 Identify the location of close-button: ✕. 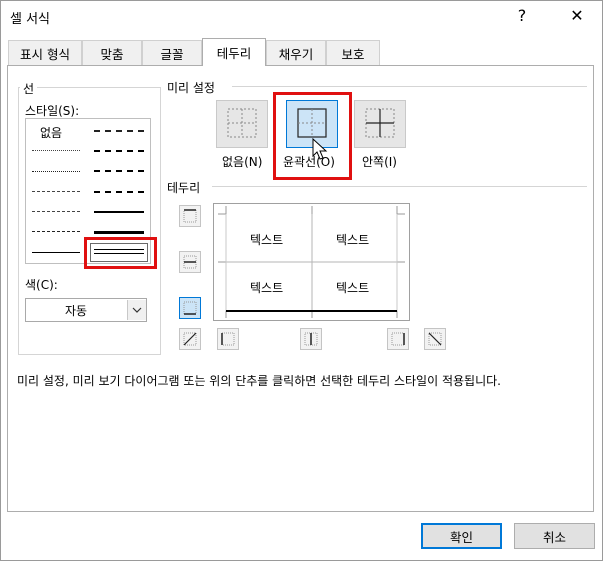
(577, 15).